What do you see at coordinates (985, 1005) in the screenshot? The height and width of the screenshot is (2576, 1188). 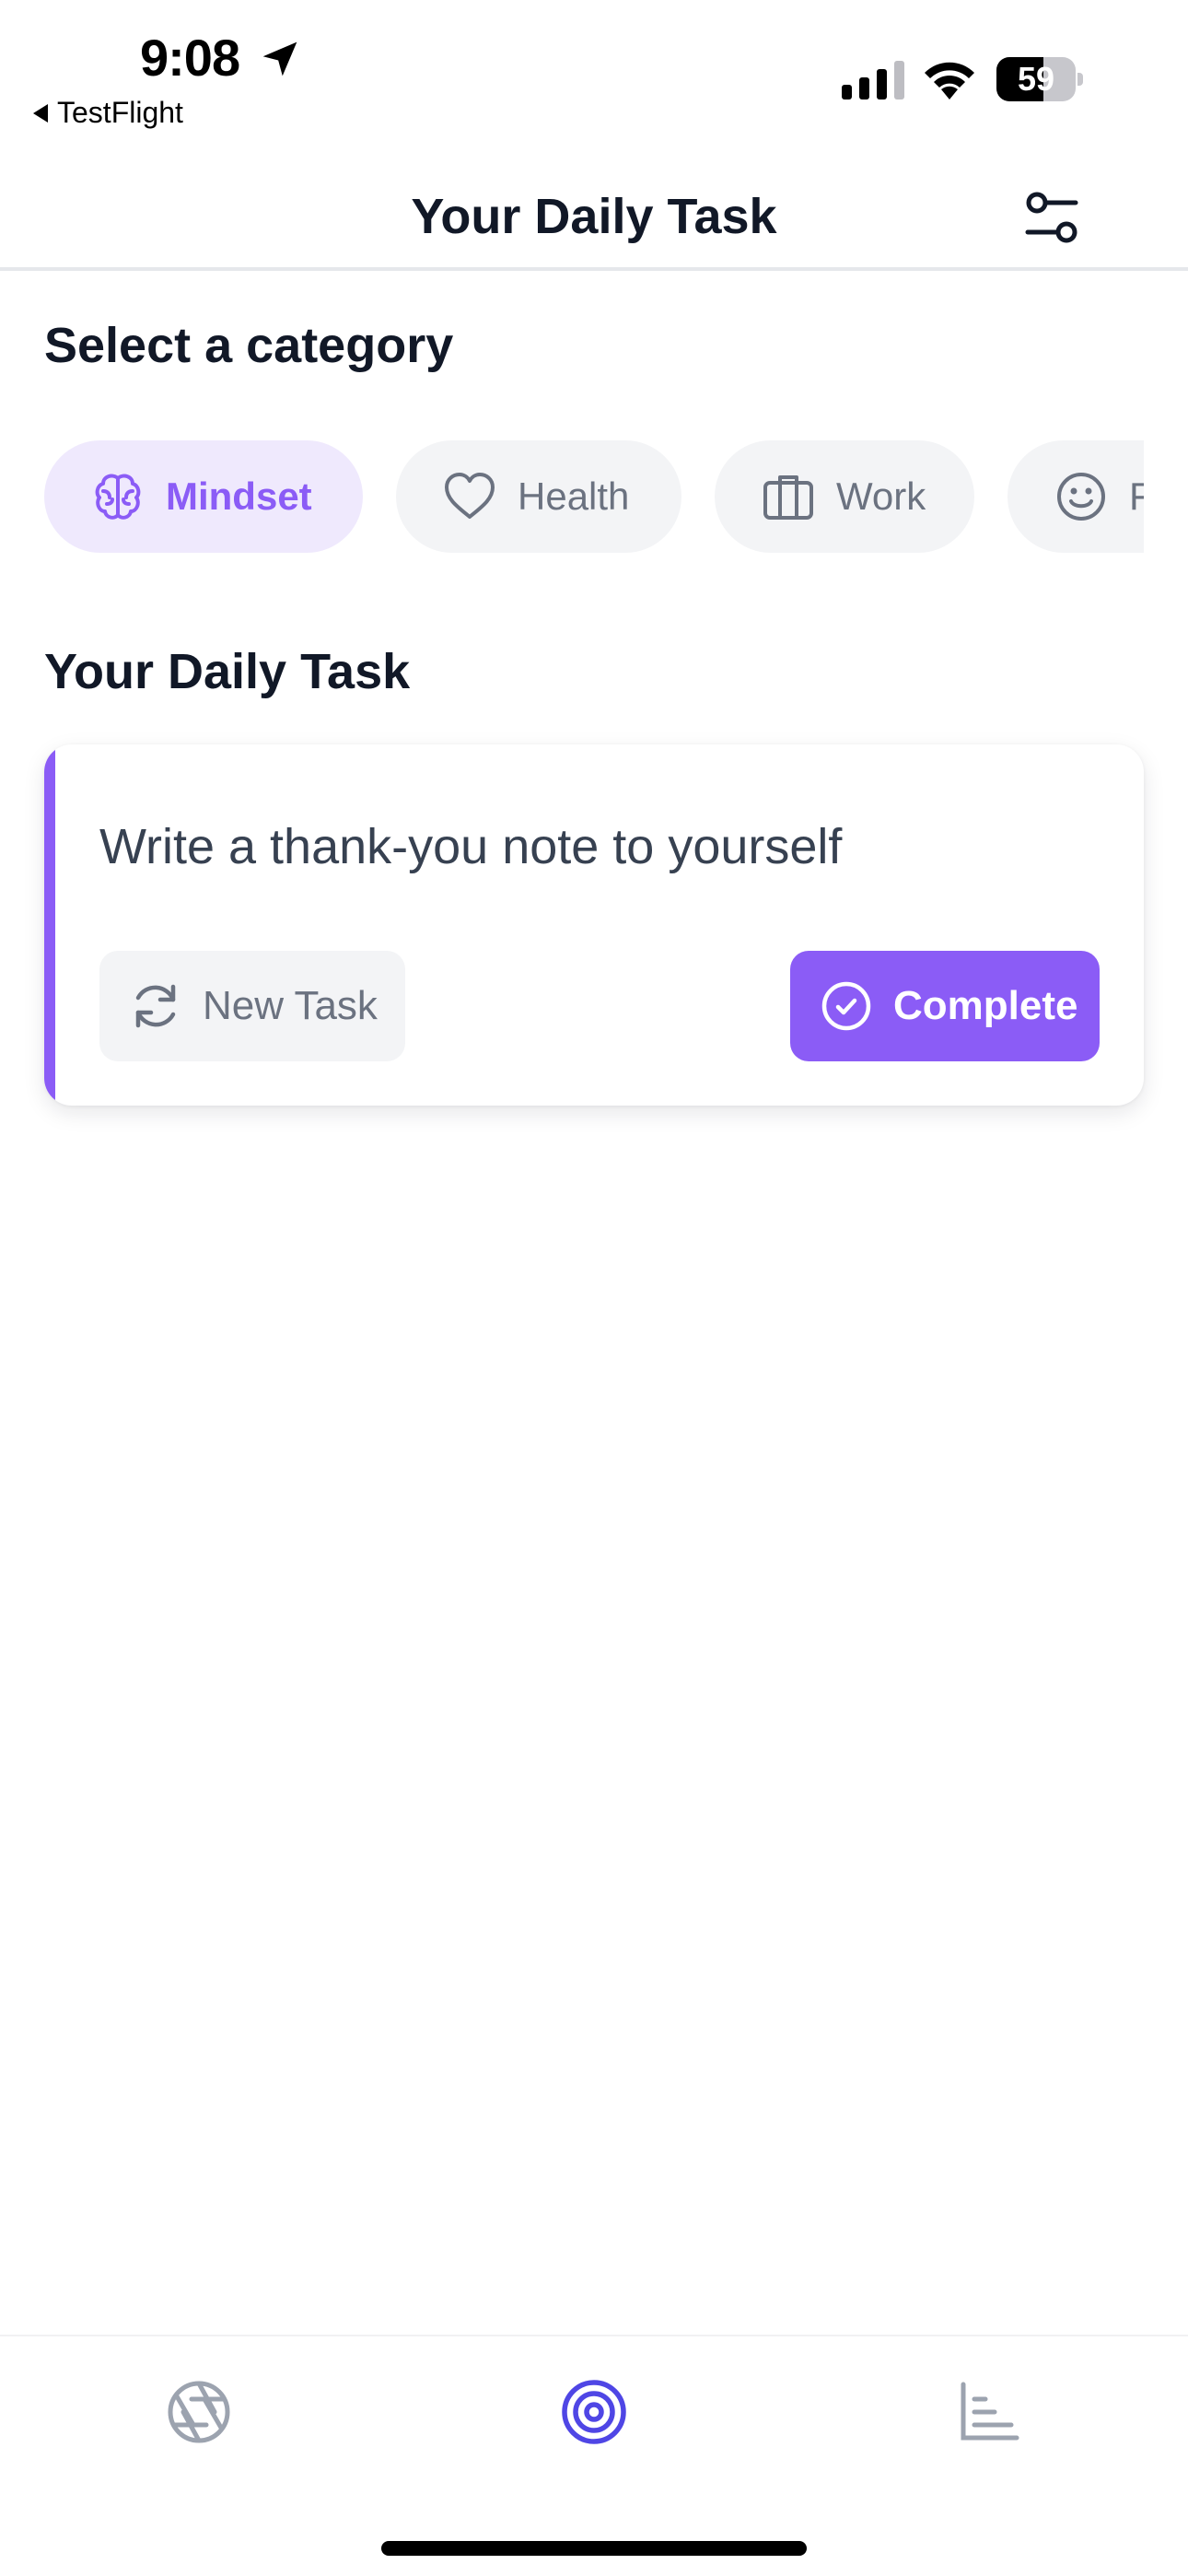 I see `complete-label: Complete` at bounding box center [985, 1005].